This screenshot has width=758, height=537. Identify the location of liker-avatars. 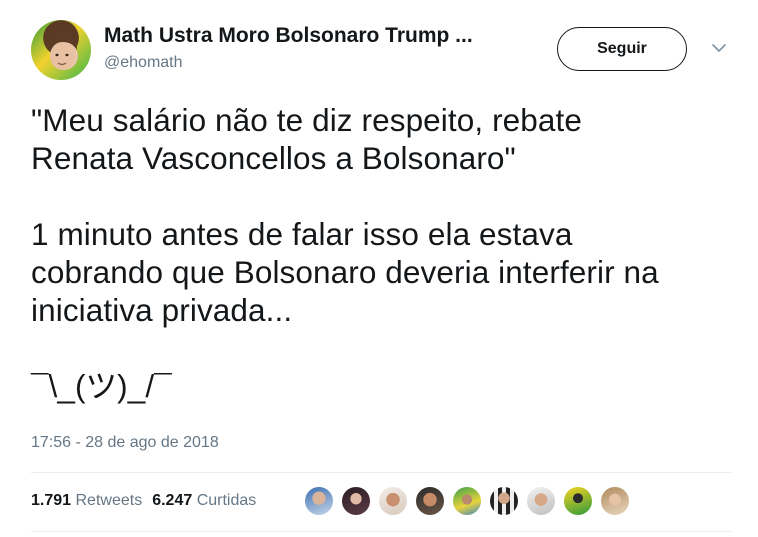
(470, 501).